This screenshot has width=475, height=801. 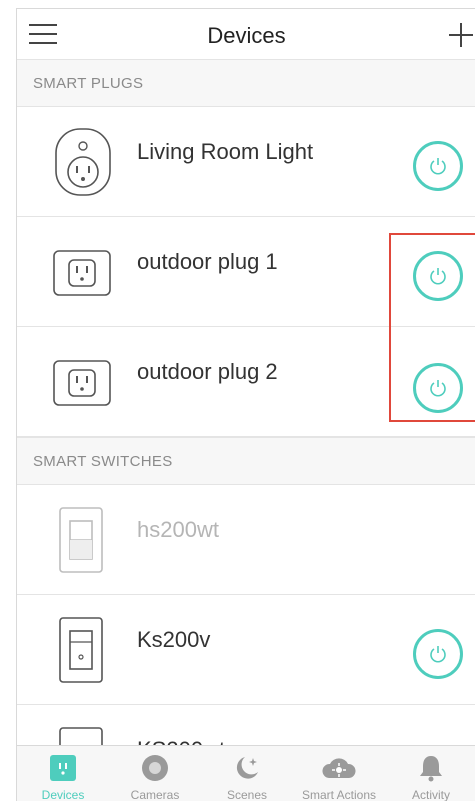 What do you see at coordinates (103, 461) in the screenshot?
I see `section-title: SMART SWITCHES` at bounding box center [103, 461].